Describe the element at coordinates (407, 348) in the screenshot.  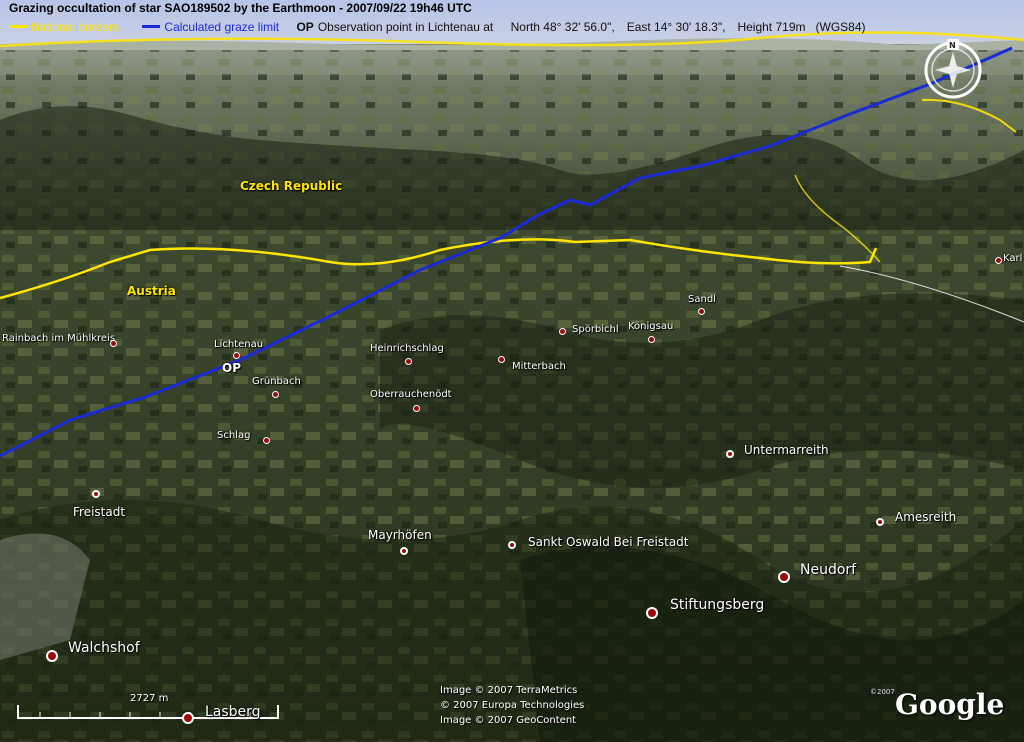
I see `place-label-heinrichschlag: Heinrichschlag` at that location.